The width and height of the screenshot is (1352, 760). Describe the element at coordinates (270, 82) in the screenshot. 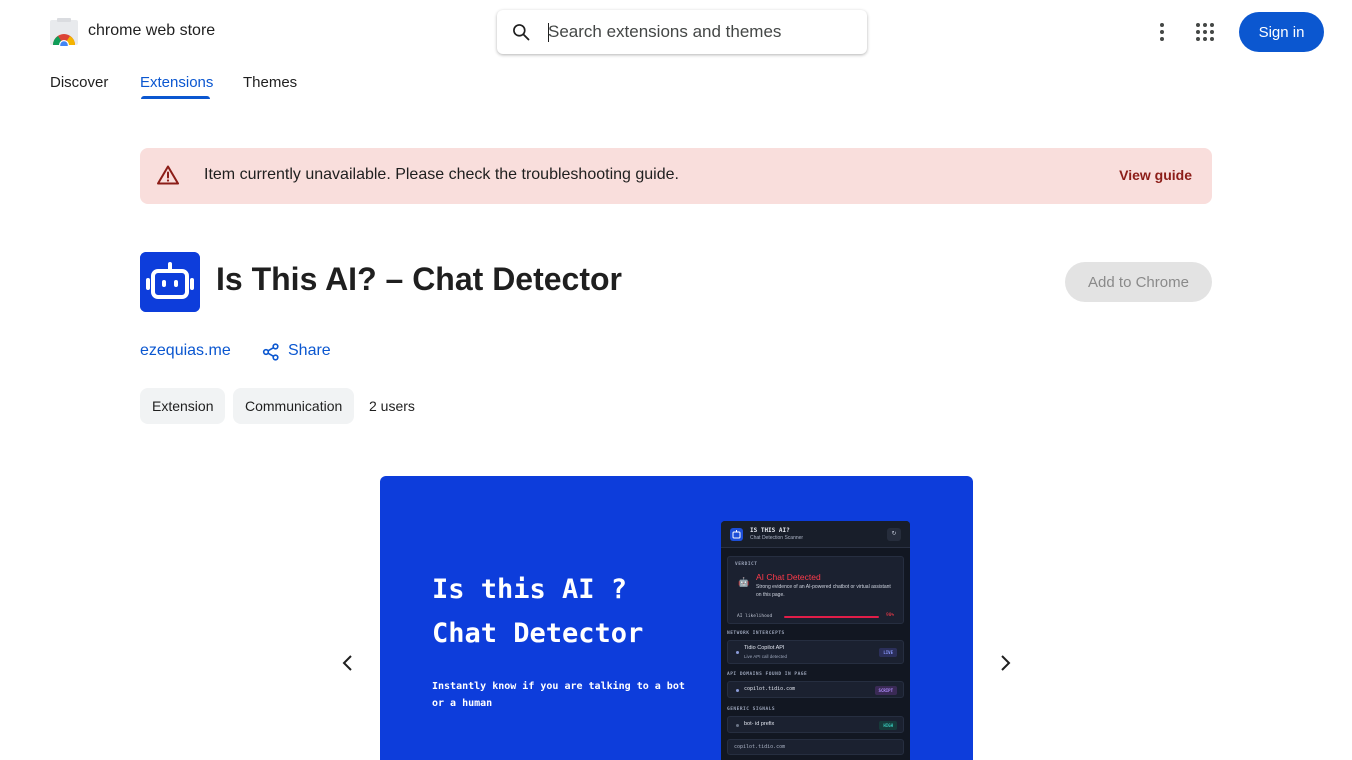

I see `tab-themes: Themes` at that location.